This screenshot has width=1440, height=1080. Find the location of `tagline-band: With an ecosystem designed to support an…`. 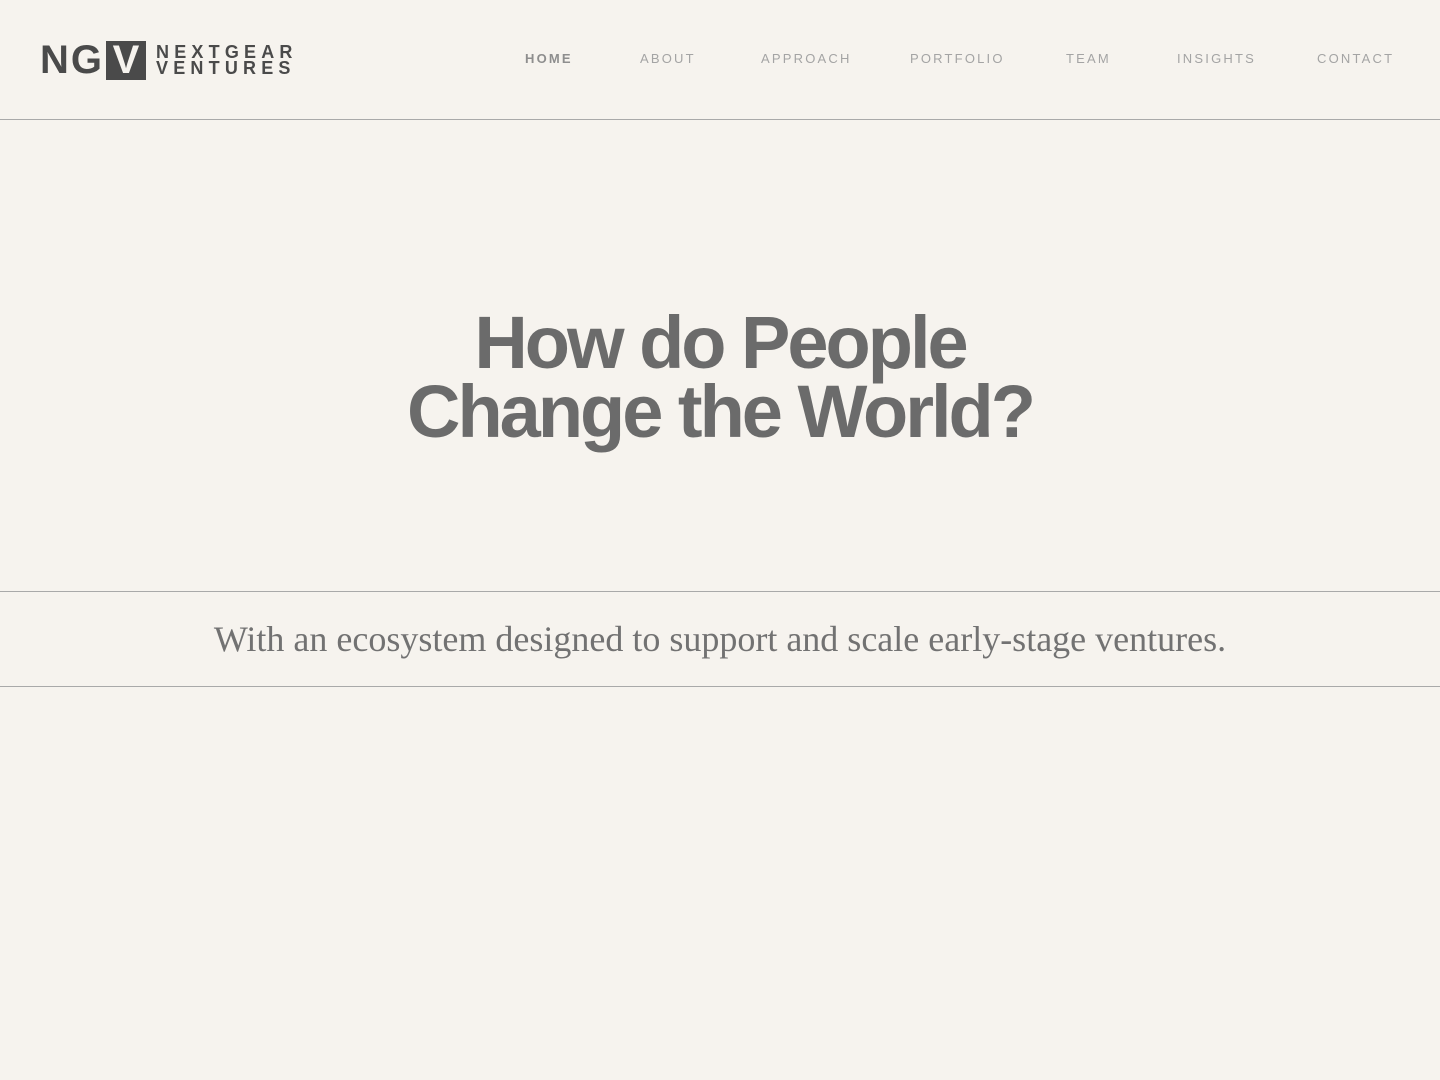

tagline-band: With an ecosystem designed to support an… is located at coordinates (720, 639).